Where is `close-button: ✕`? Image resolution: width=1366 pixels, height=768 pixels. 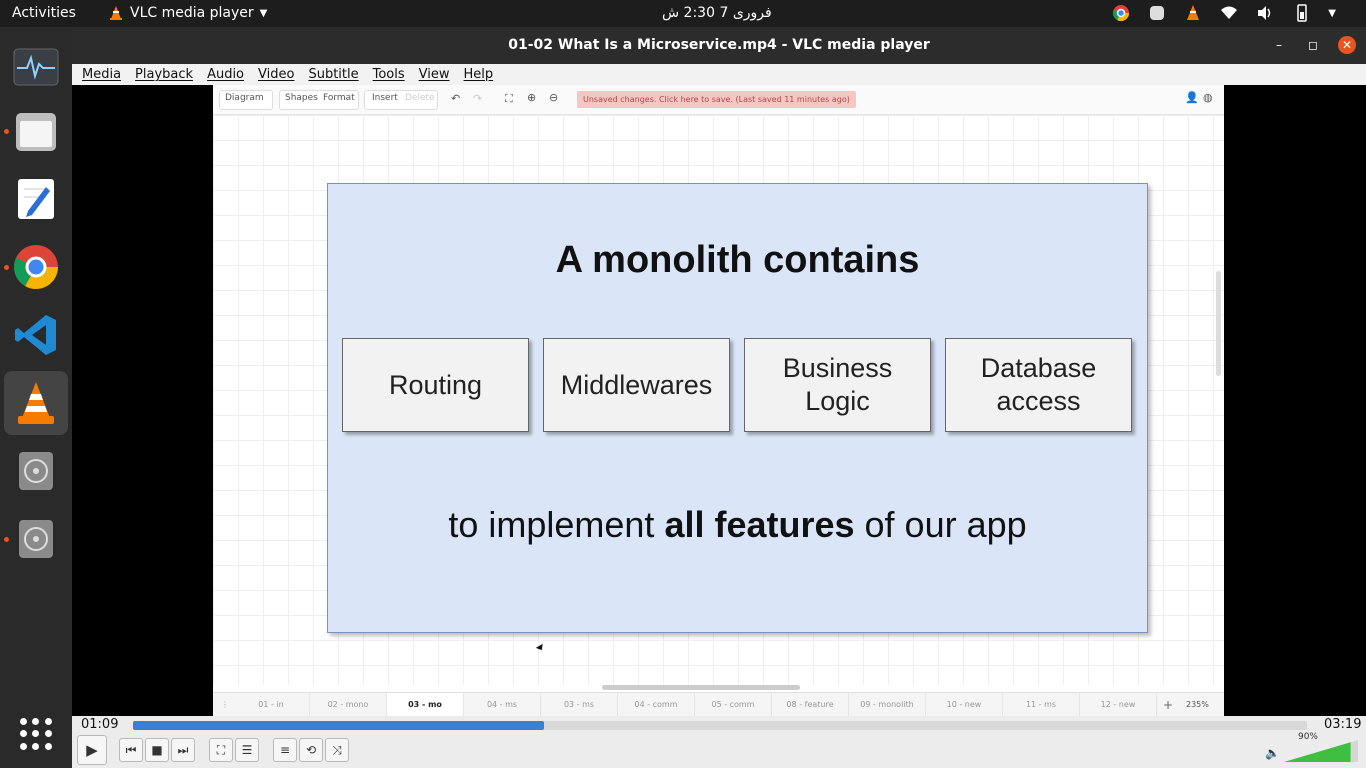
close-button: ✕ is located at coordinates (1347, 45).